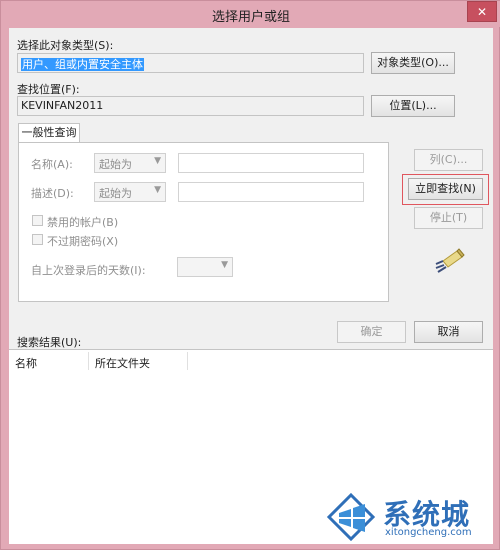  What do you see at coordinates (122, 363) in the screenshot?
I see `column-header-folder: 所在文件夹` at bounding box center [122, 363].